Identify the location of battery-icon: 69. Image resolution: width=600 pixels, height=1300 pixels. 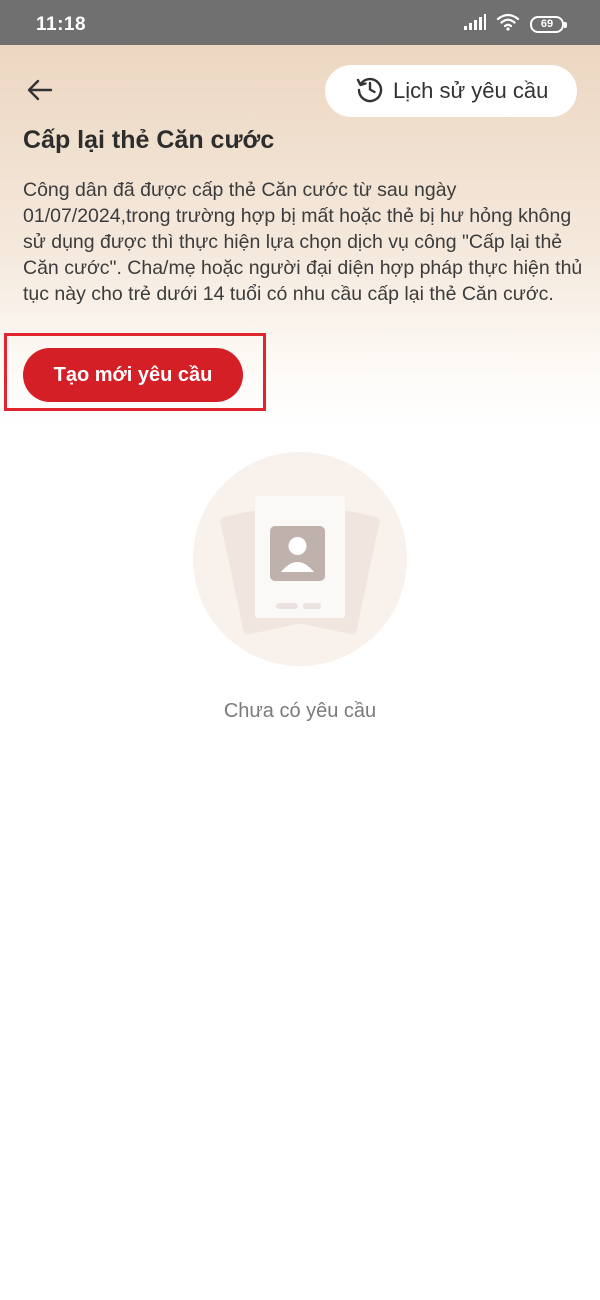
(548, 24).